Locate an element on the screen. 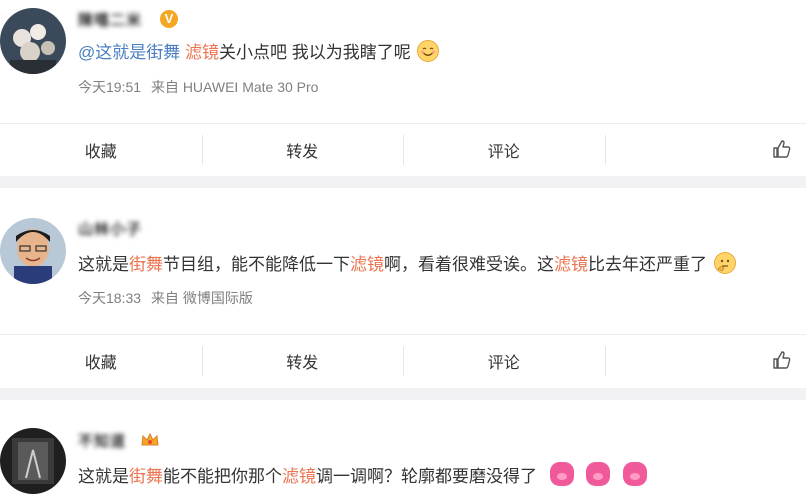 The image size is (806, 494). timestamp: 今天18:33 is located at coordinates (110, 298).